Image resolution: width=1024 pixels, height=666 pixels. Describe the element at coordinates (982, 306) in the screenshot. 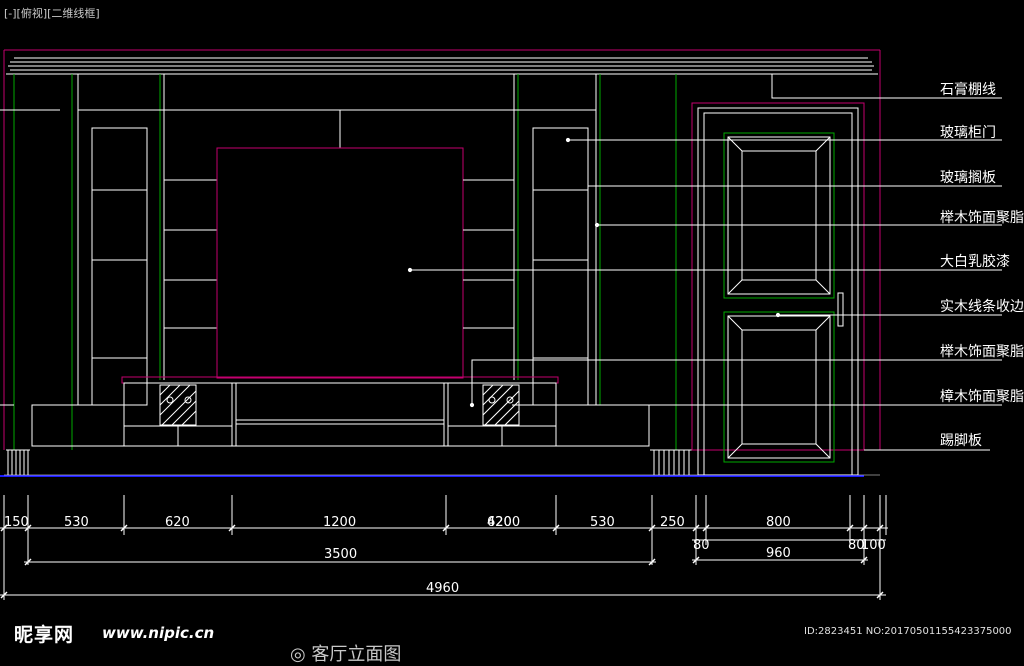

I see `callout-solid-wood-trim: 实木线条收边` at that location.